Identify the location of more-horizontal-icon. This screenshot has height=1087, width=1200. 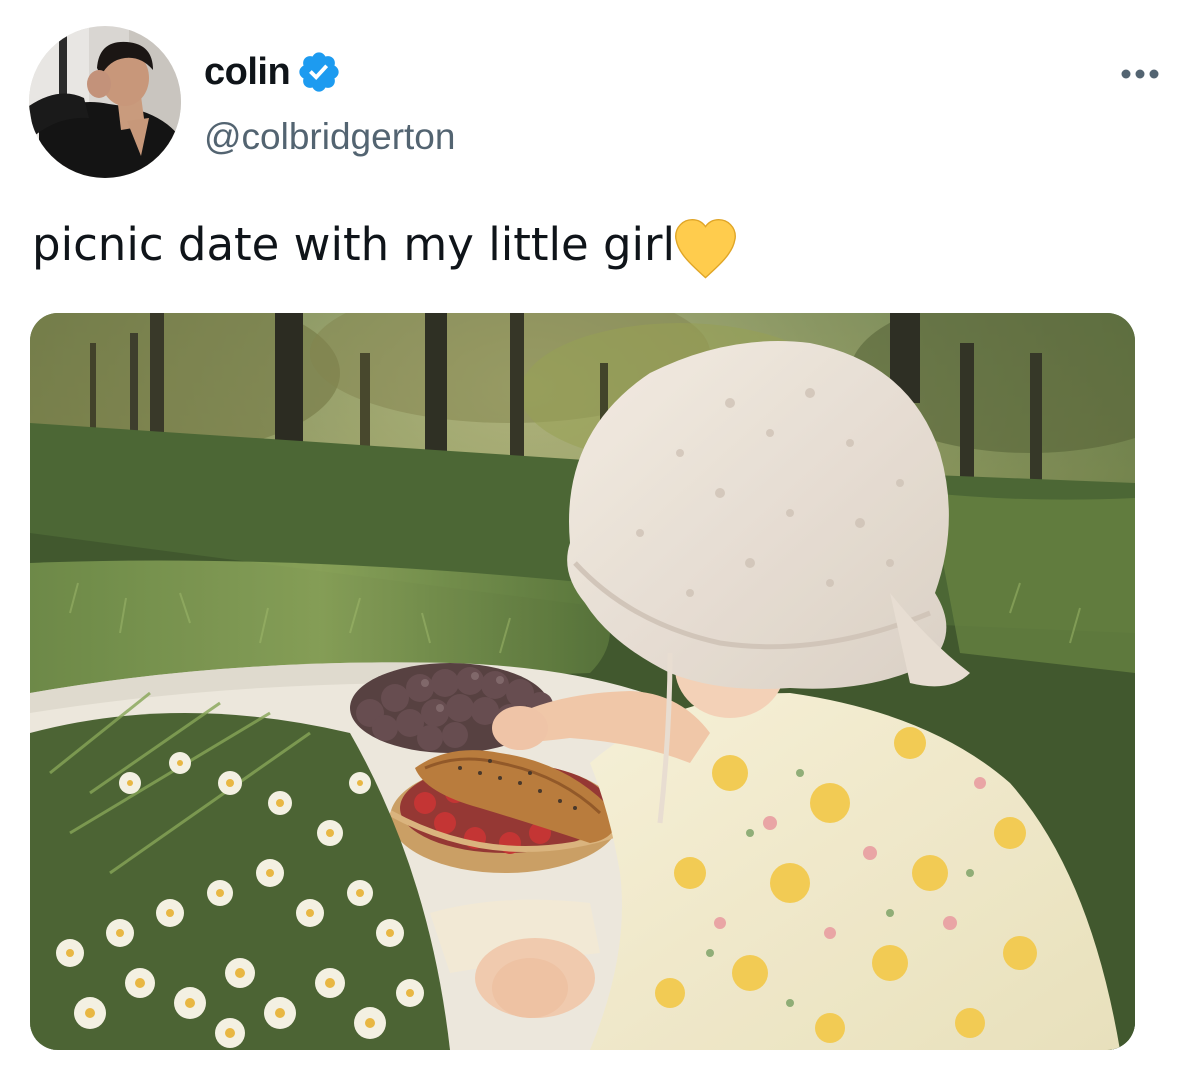
(1140, 74).